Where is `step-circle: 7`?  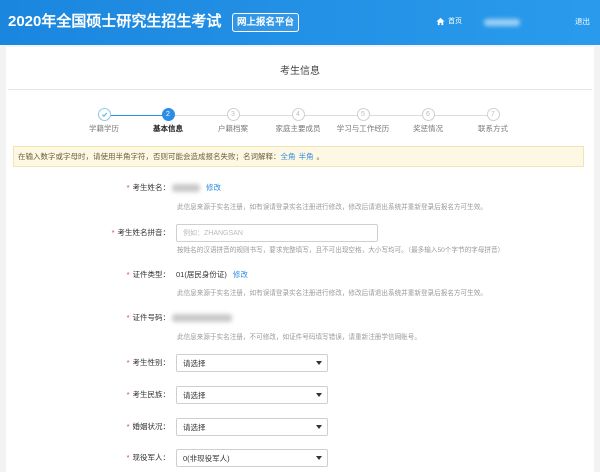
step-circle: 7 is located at coordinates (493, 114).